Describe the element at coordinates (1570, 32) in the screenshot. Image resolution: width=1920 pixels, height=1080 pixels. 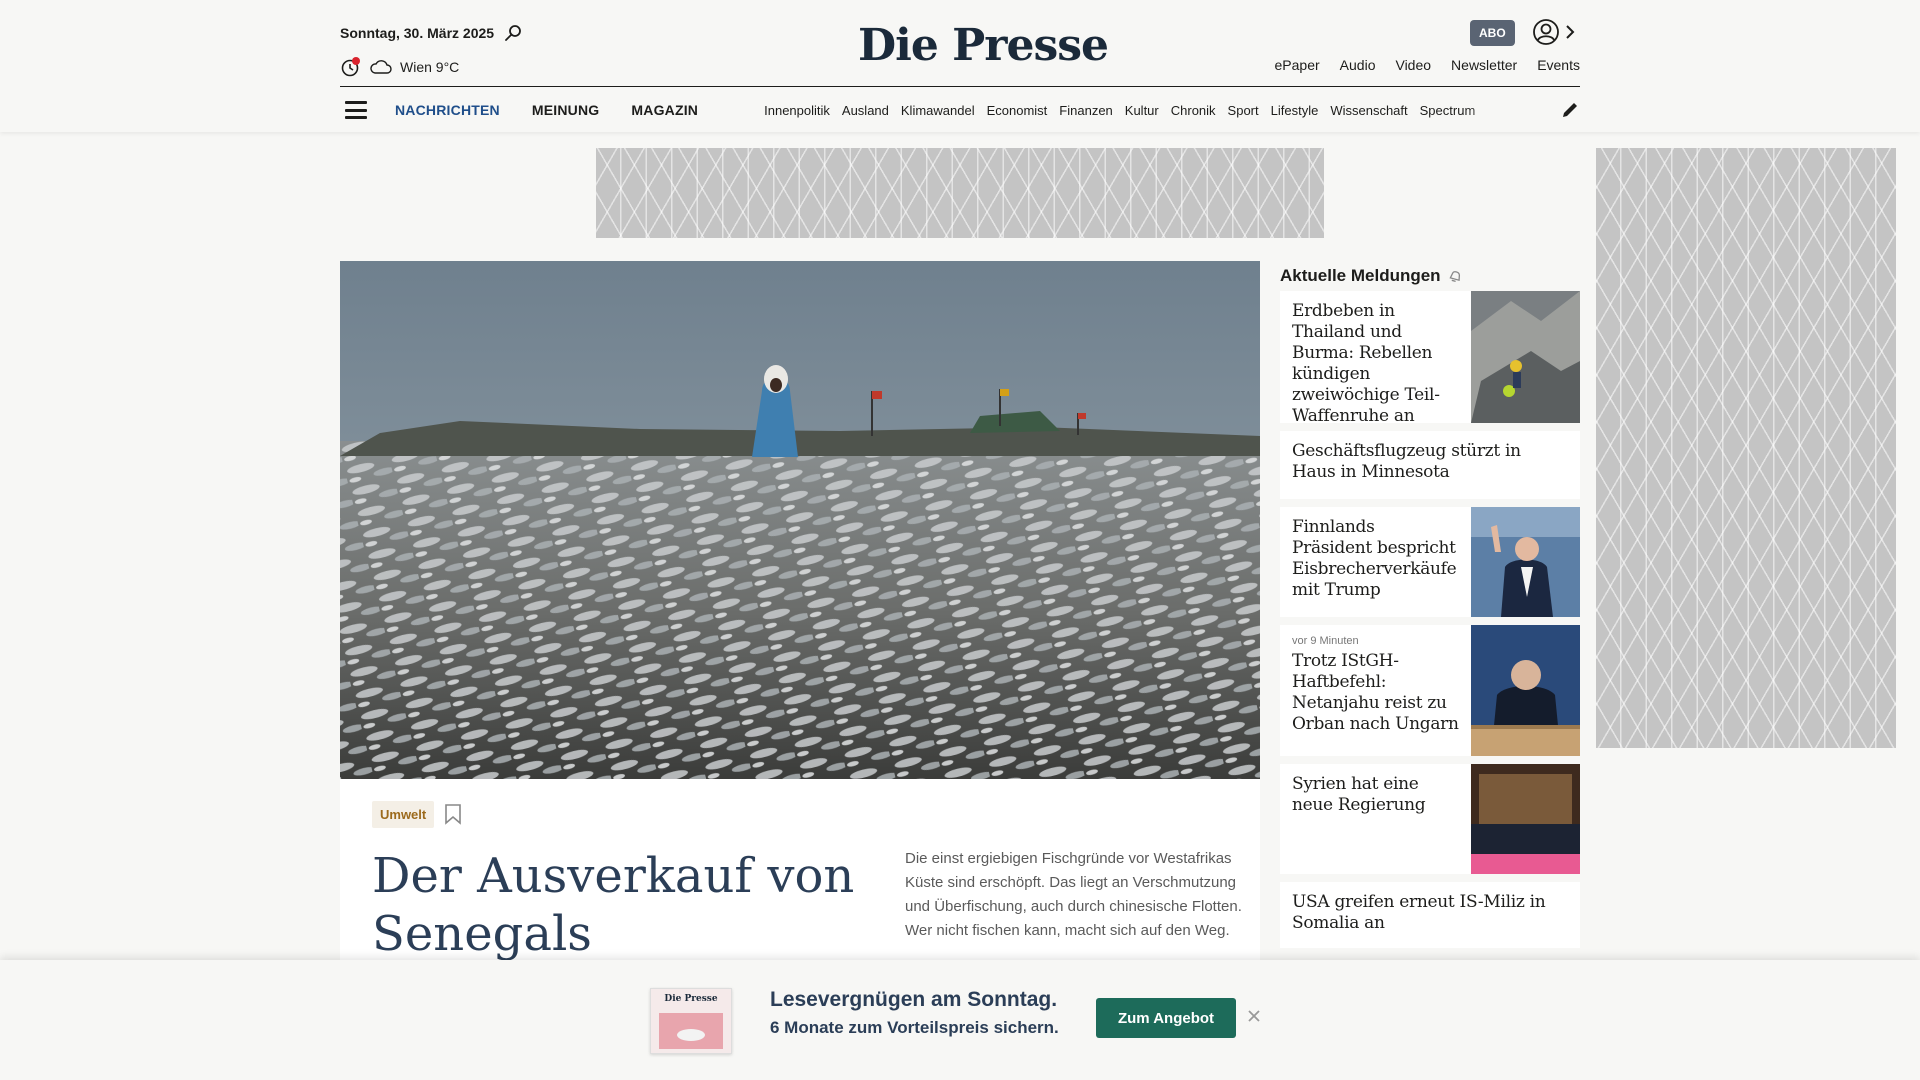
I see `chevron-right-icon` at that location.